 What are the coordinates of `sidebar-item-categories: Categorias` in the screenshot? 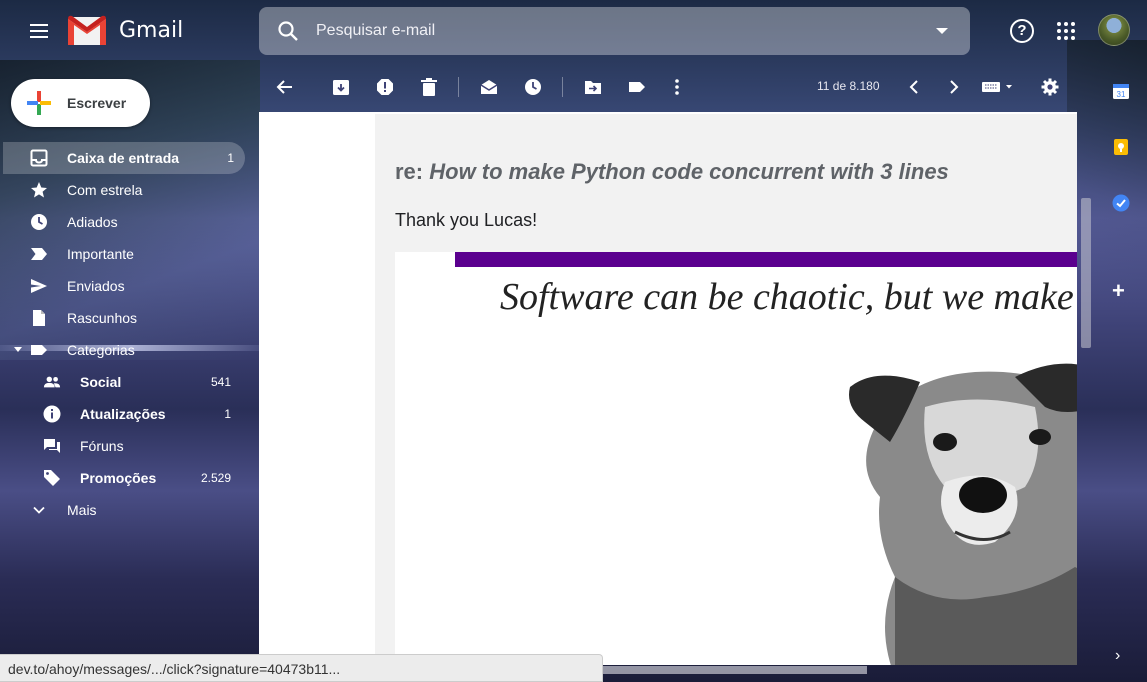 It's located at (129, 350).